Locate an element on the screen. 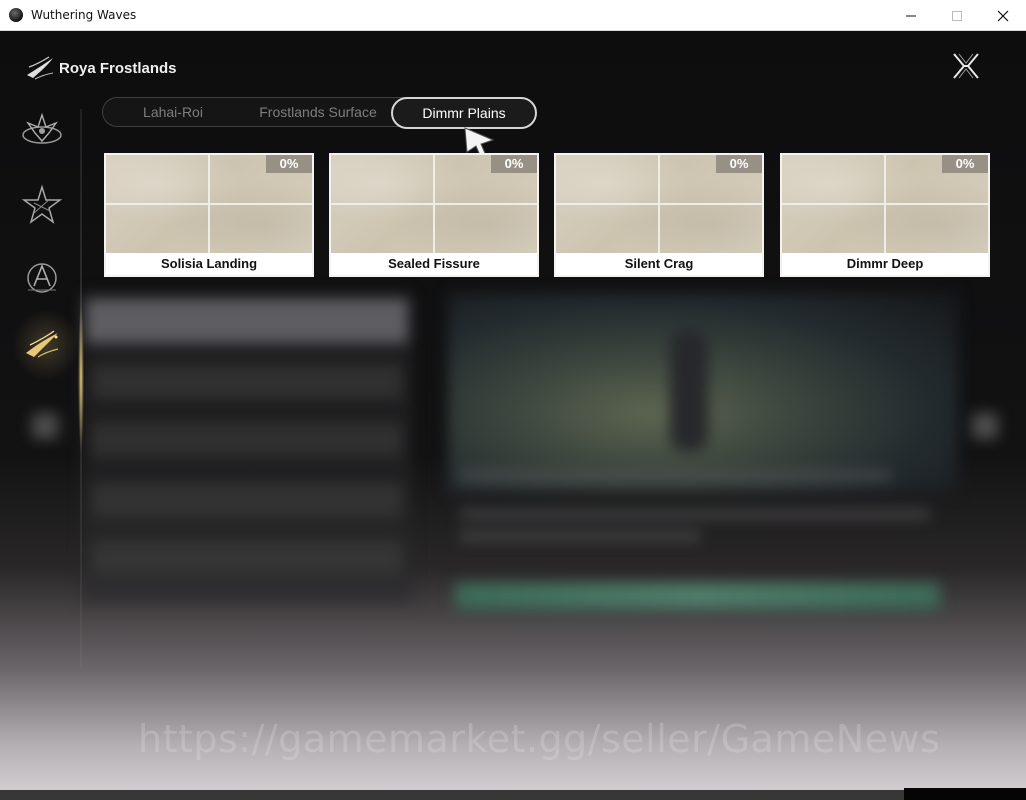 The height and width of the screenshot is (800, 1026). region-emblem-icon is located at coordinates (40, 68).